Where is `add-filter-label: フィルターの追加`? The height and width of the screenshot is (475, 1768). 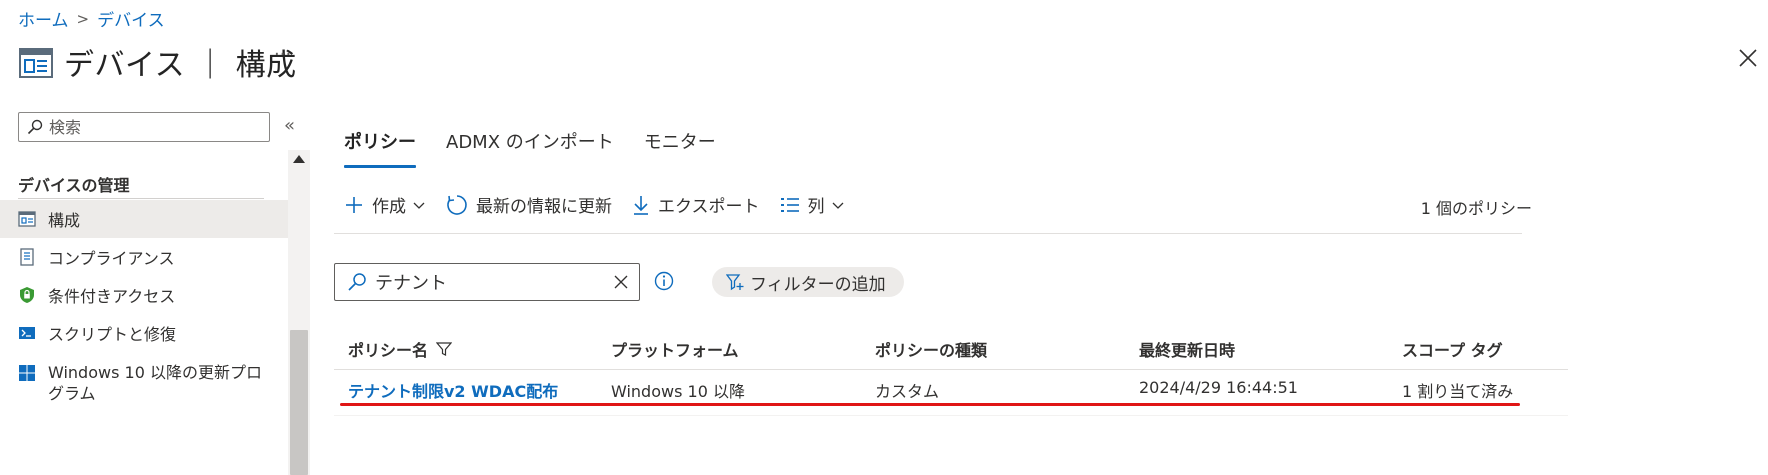
add-filter-label: フィルターの追加 is located at coordinates (818, 284).